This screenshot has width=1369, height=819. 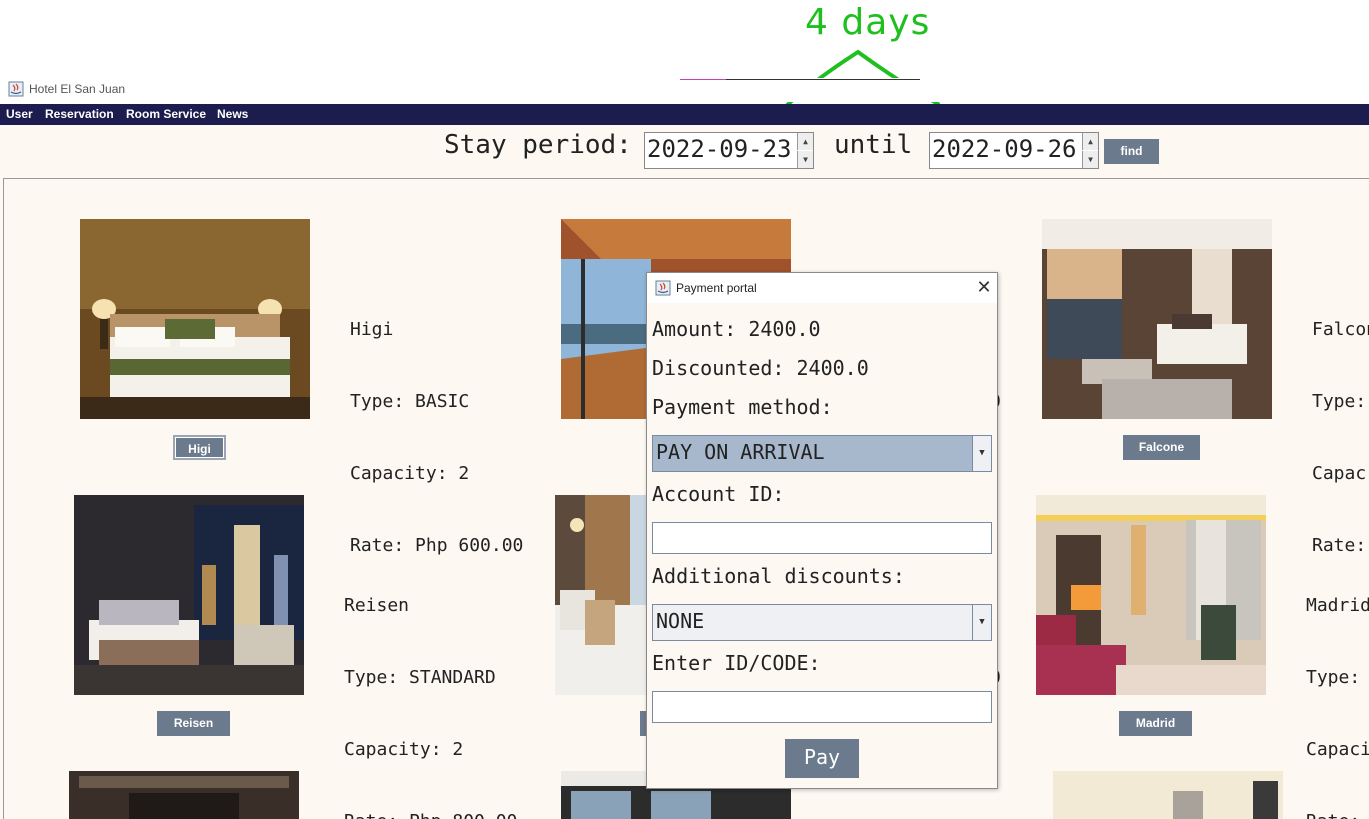 What do you see at coordinates (193, 723) in the screenshot?
I see `room-button-reisen: Reisen` at bounding box center [193, 723].